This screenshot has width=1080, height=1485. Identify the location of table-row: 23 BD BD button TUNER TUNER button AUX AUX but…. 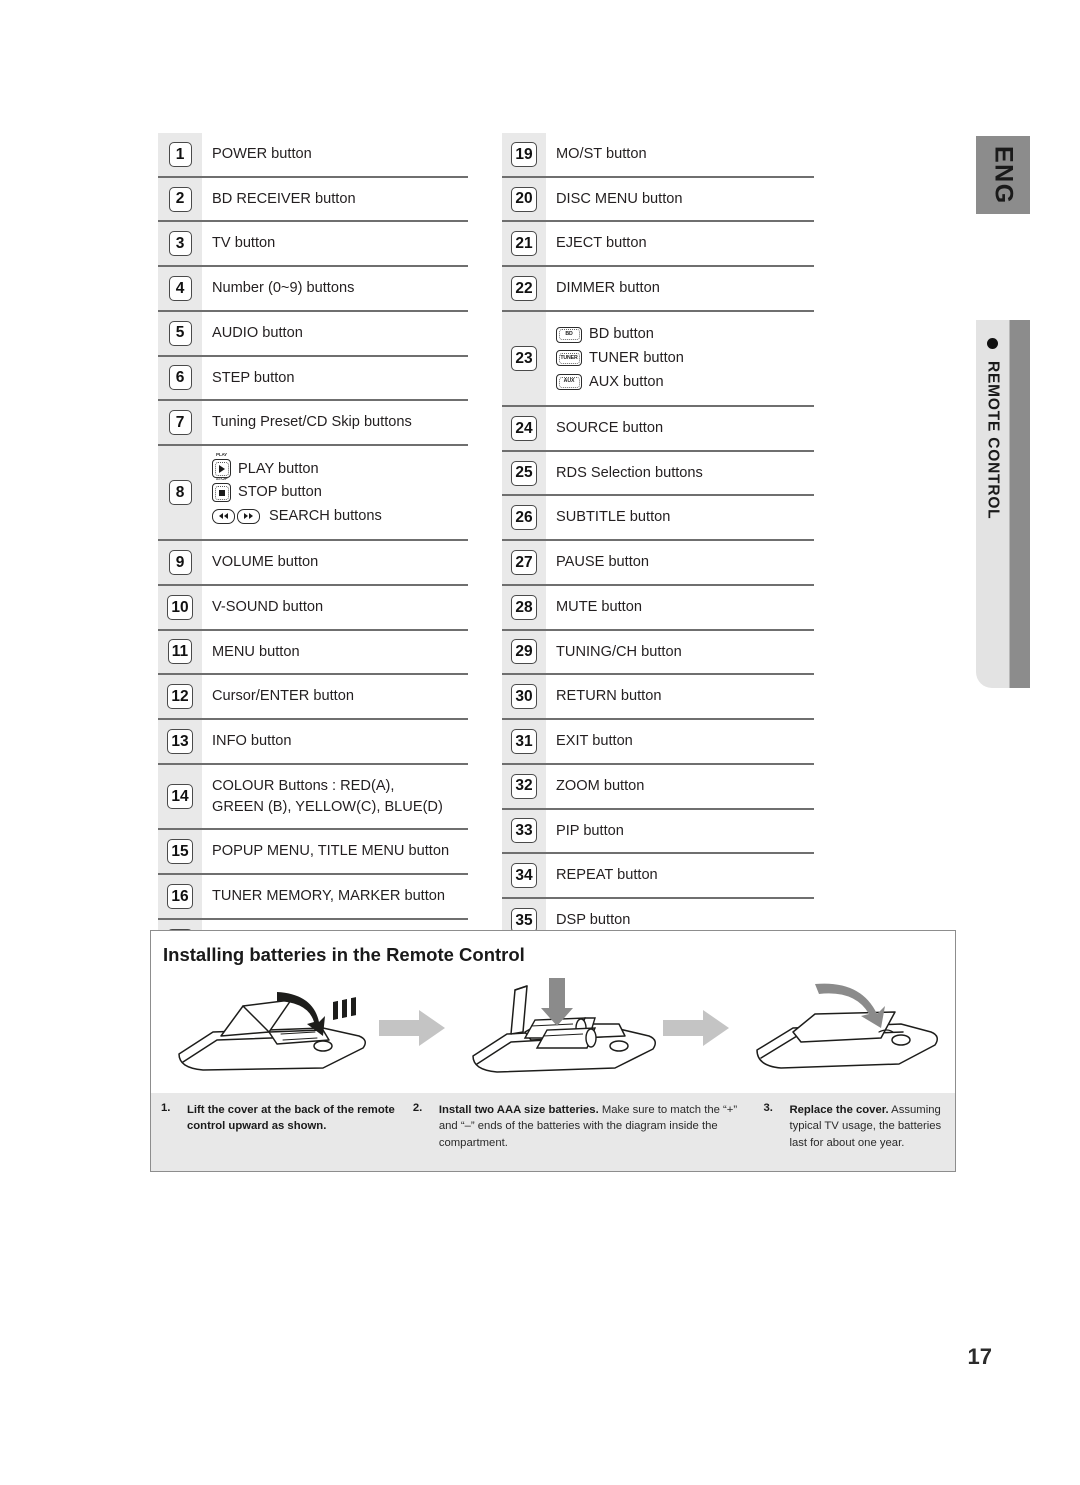
(658, 359).